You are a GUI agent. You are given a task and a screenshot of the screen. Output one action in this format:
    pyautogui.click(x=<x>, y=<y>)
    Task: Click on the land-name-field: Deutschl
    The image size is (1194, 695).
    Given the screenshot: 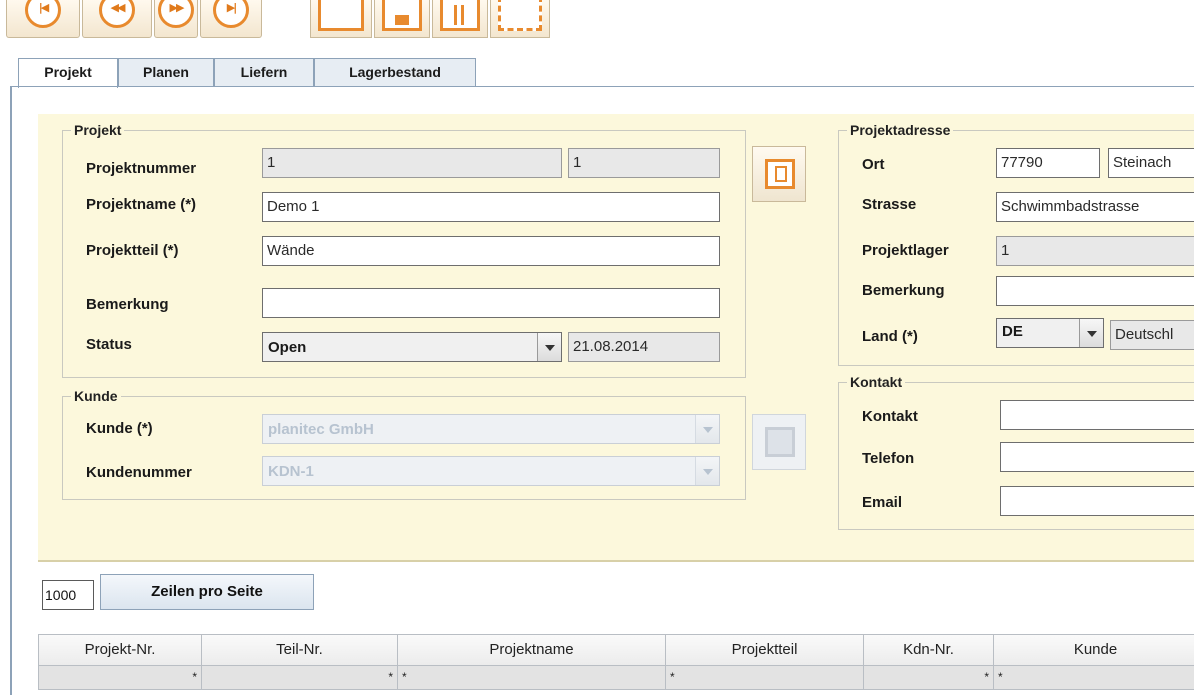 What is the action you would take?
    pyautogui.click(x=1152, y=335)
    